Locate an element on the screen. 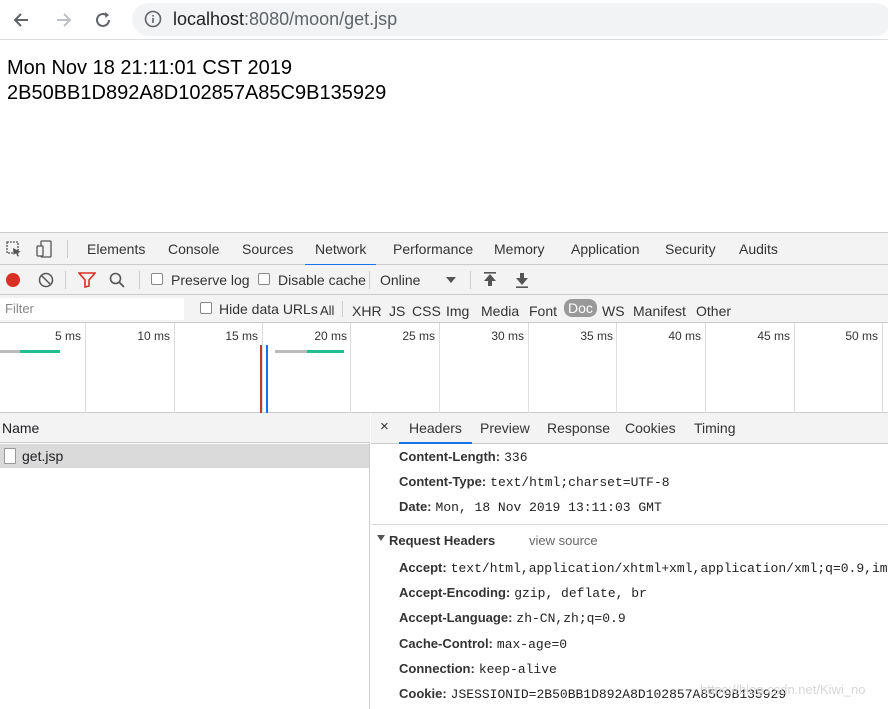 The image size is (888, 709). filter-type-media: Media is located at coordinates (500, 311).